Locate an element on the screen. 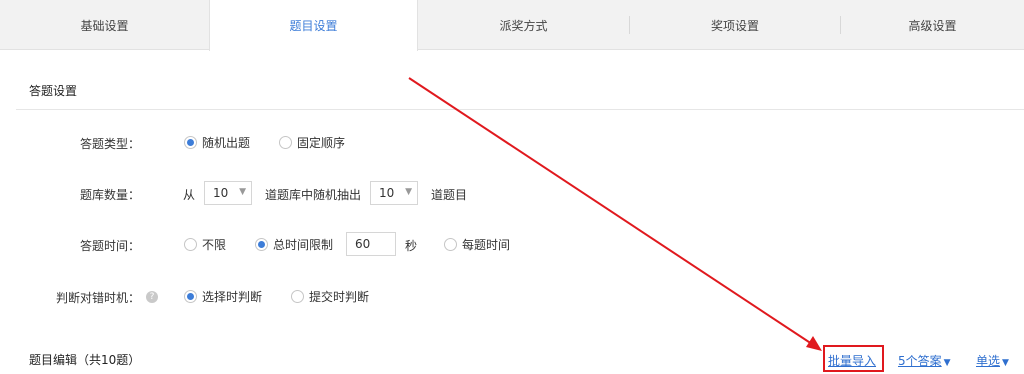  total-time-input is located at coordinates (371, 244).